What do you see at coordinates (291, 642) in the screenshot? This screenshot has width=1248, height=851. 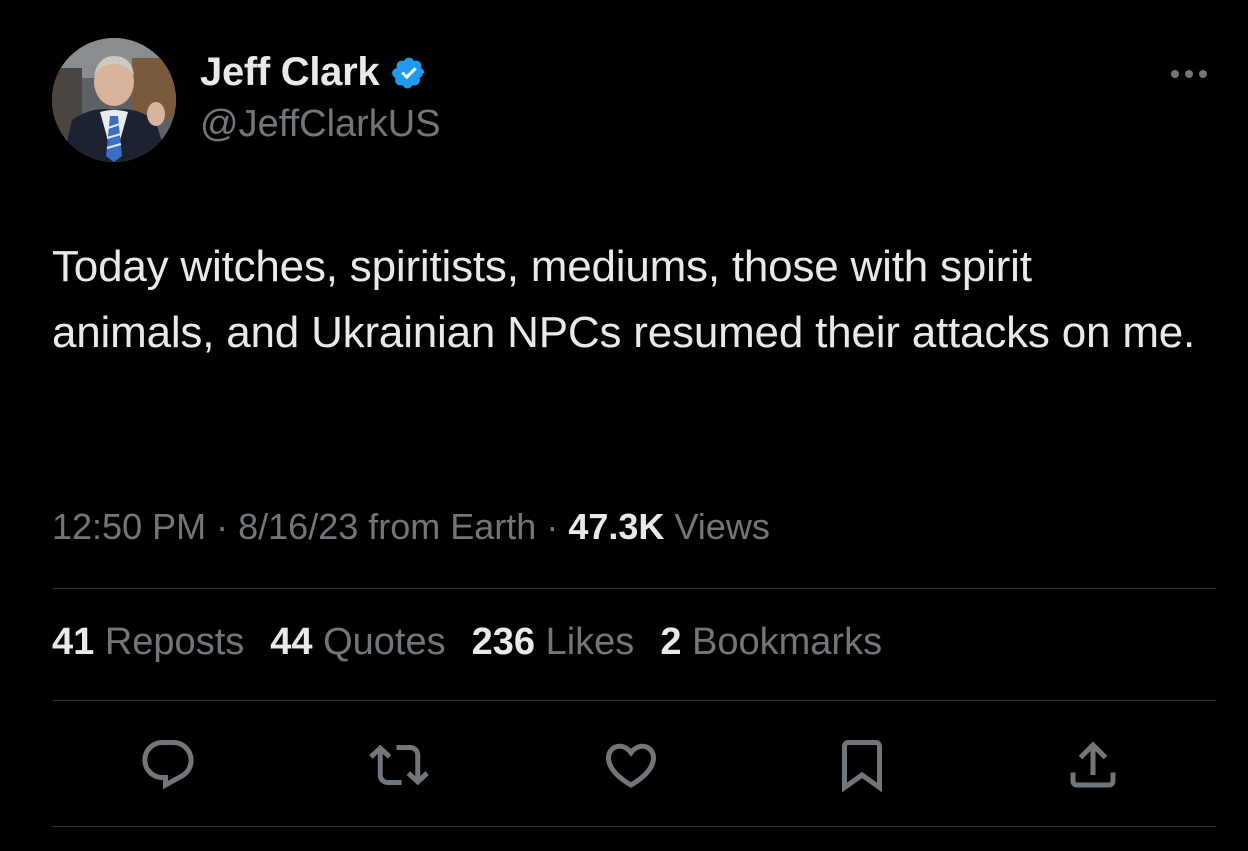 I see `quotes-count: 44` at bounding box center [291, 642].